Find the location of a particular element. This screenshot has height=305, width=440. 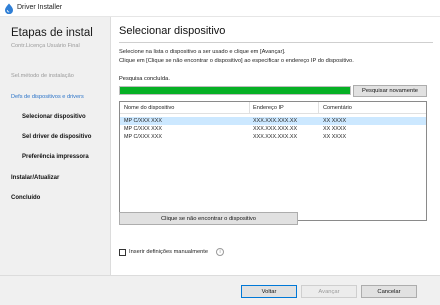

search-progress-fill is located at coordinates (235, 90).